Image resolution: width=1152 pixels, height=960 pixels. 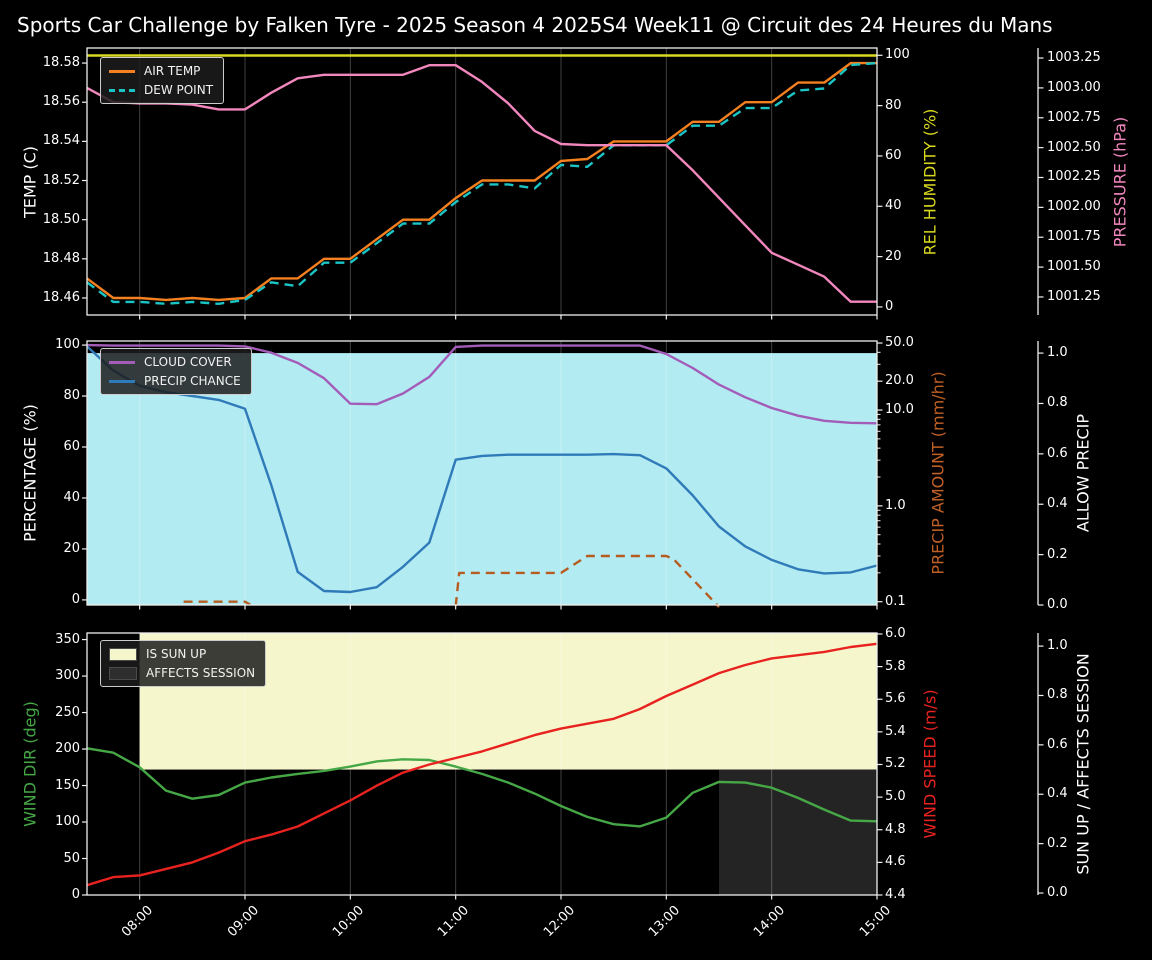 I want to click on tick-label: 50.0, so click(x=899, y=343).